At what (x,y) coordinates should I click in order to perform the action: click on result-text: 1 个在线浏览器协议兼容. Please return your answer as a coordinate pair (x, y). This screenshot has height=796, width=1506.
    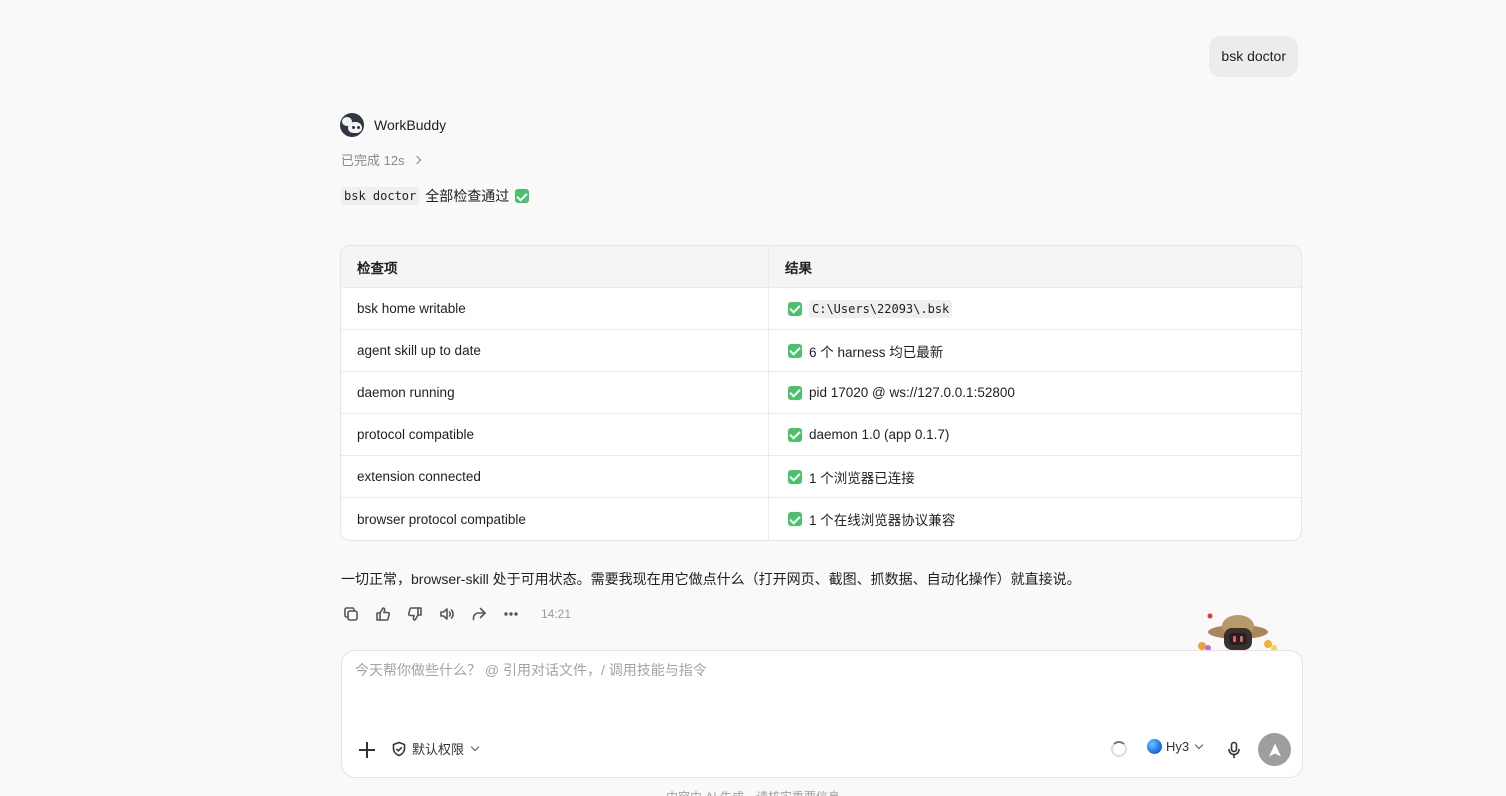
    Looking at the image, I should click on (882, 520).